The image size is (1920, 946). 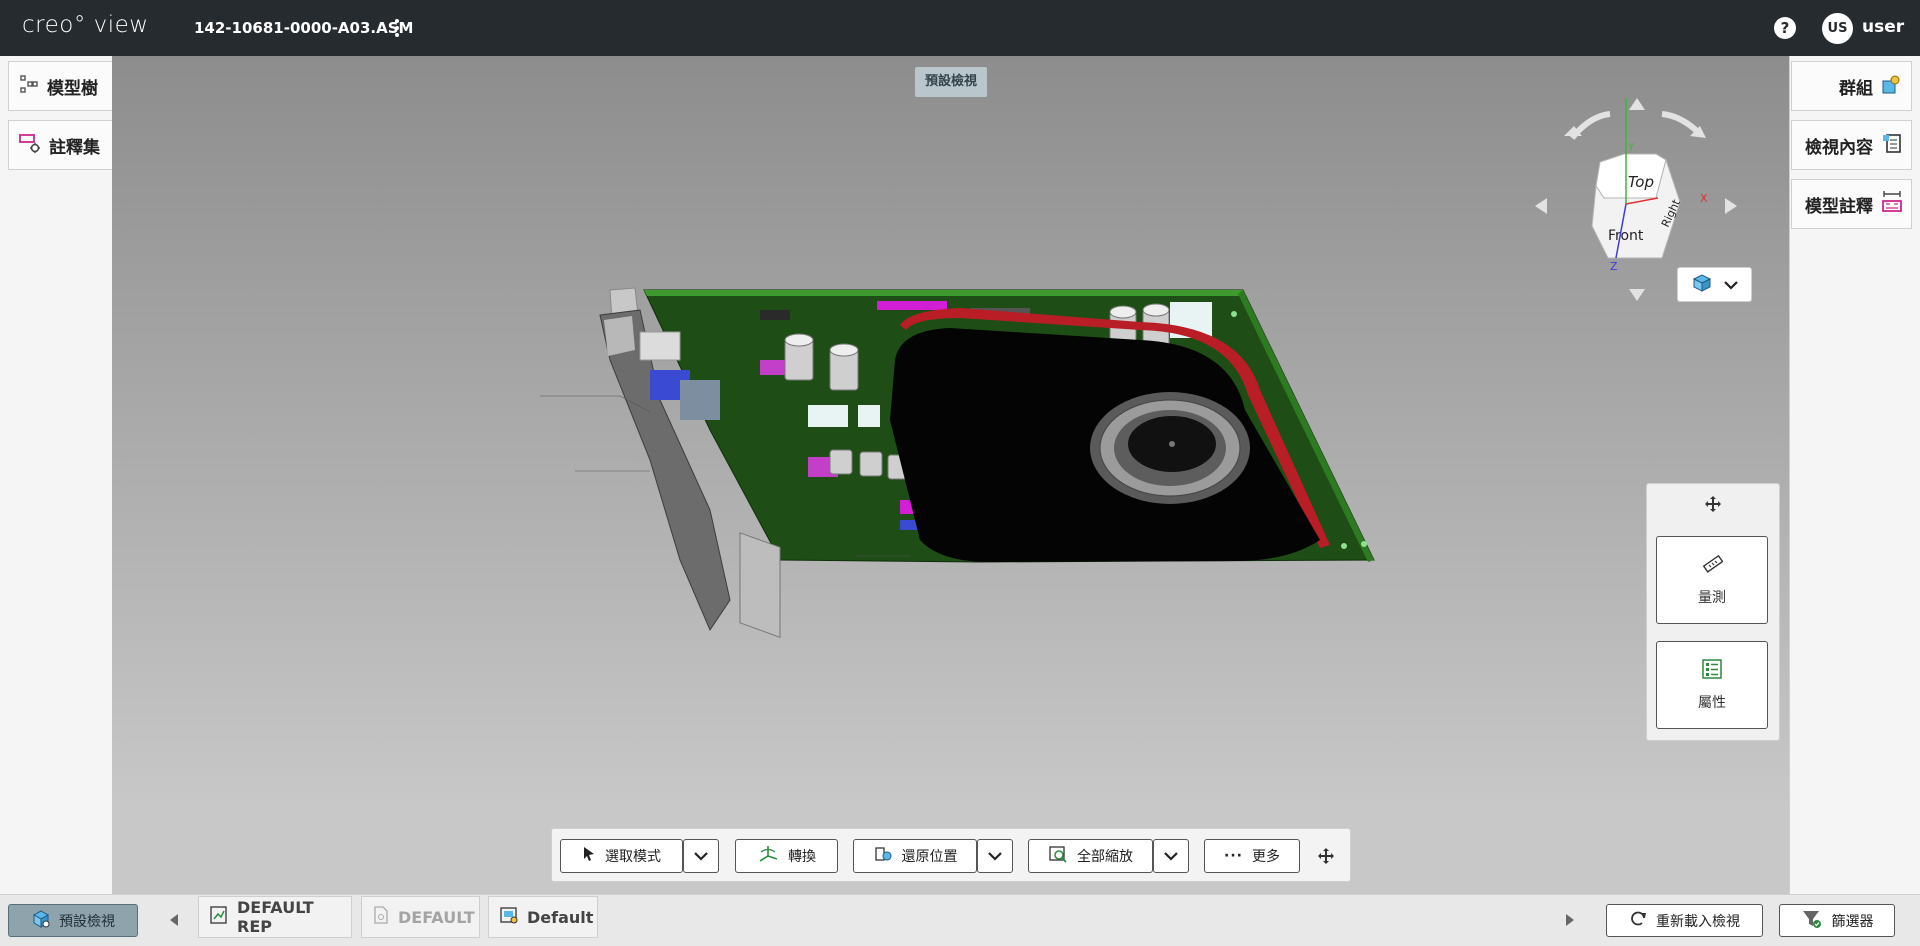 I want to click on cube-faces: Top Front Right, so click(x=1637, y=206).